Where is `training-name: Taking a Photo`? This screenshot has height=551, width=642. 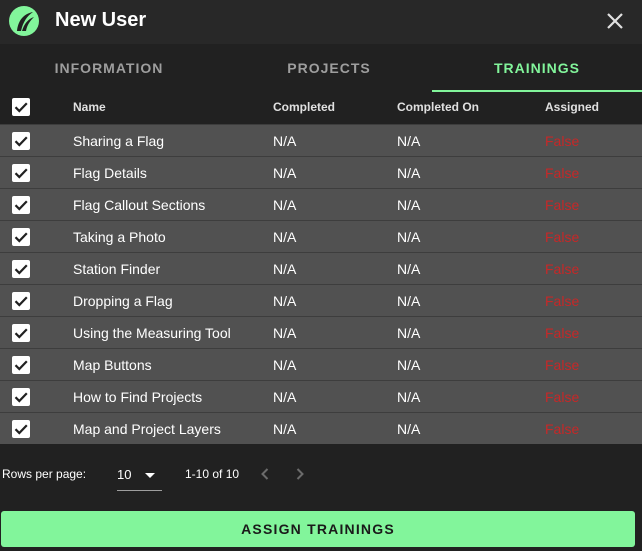 training-name: Taking a Photo is located at coordinates (119, 237).